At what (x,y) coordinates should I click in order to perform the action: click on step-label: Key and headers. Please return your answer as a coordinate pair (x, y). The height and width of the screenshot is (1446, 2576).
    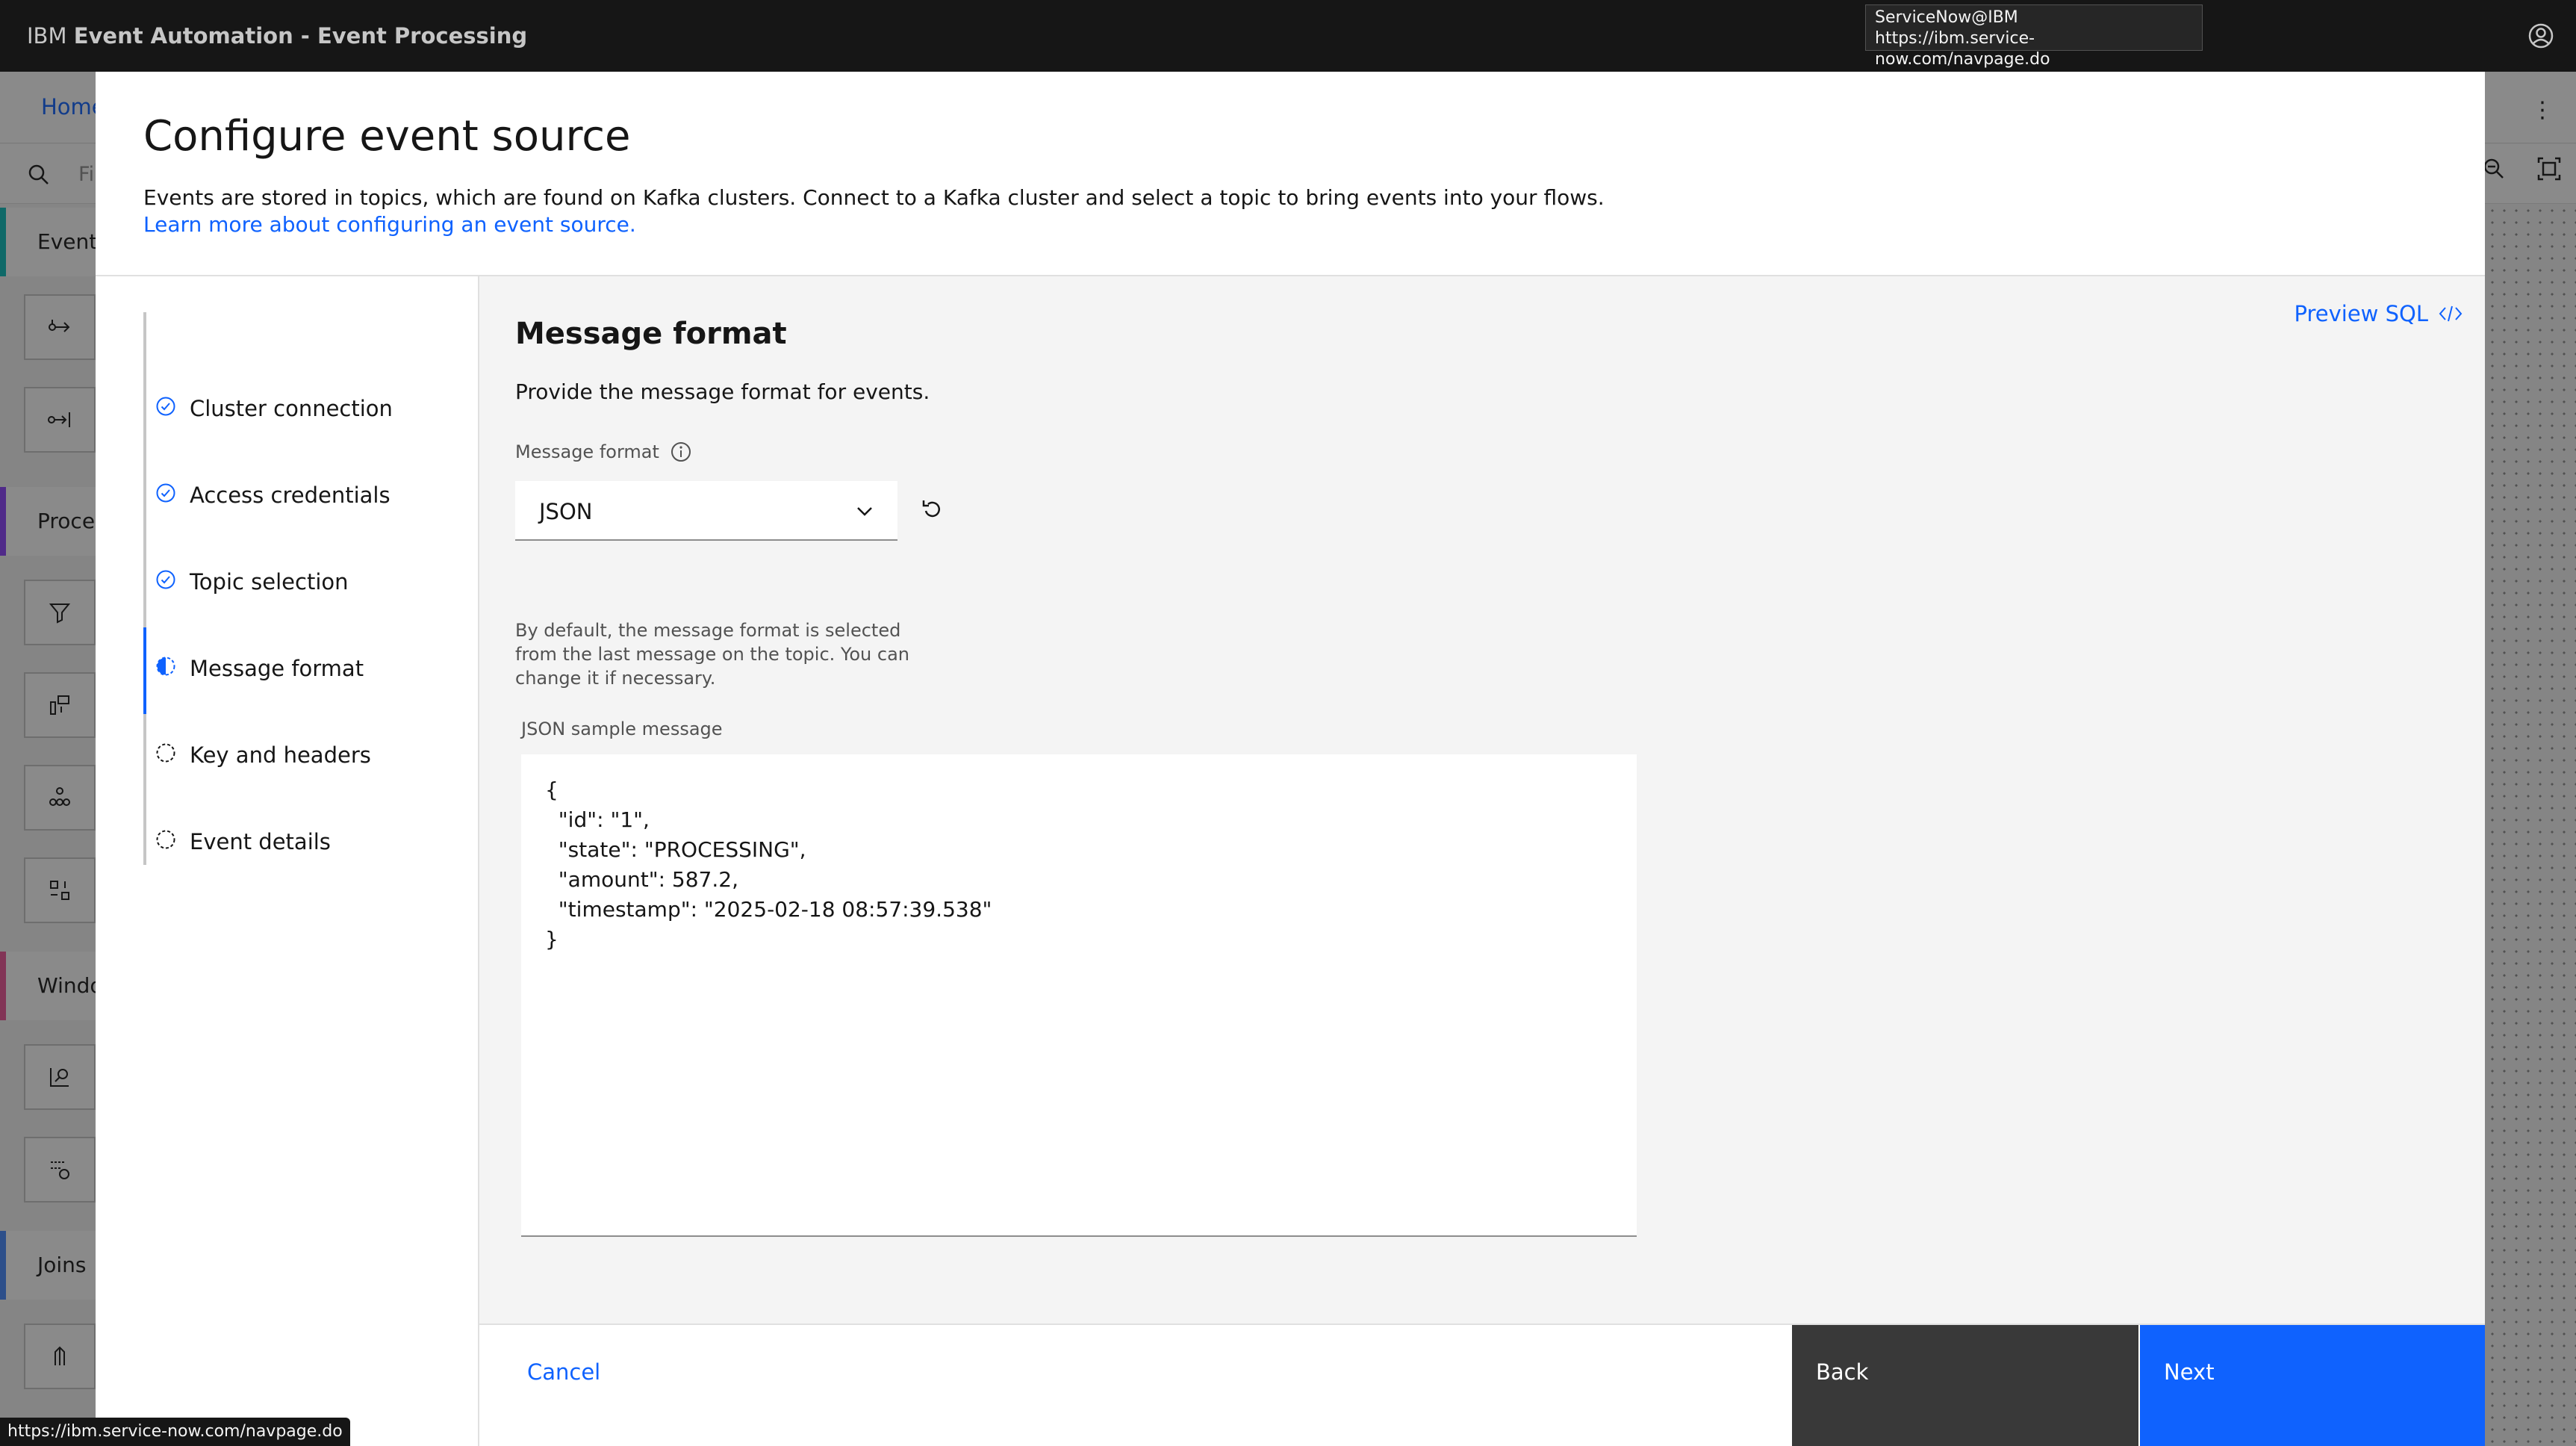
    Looking at the image, I should click on (280, 755).